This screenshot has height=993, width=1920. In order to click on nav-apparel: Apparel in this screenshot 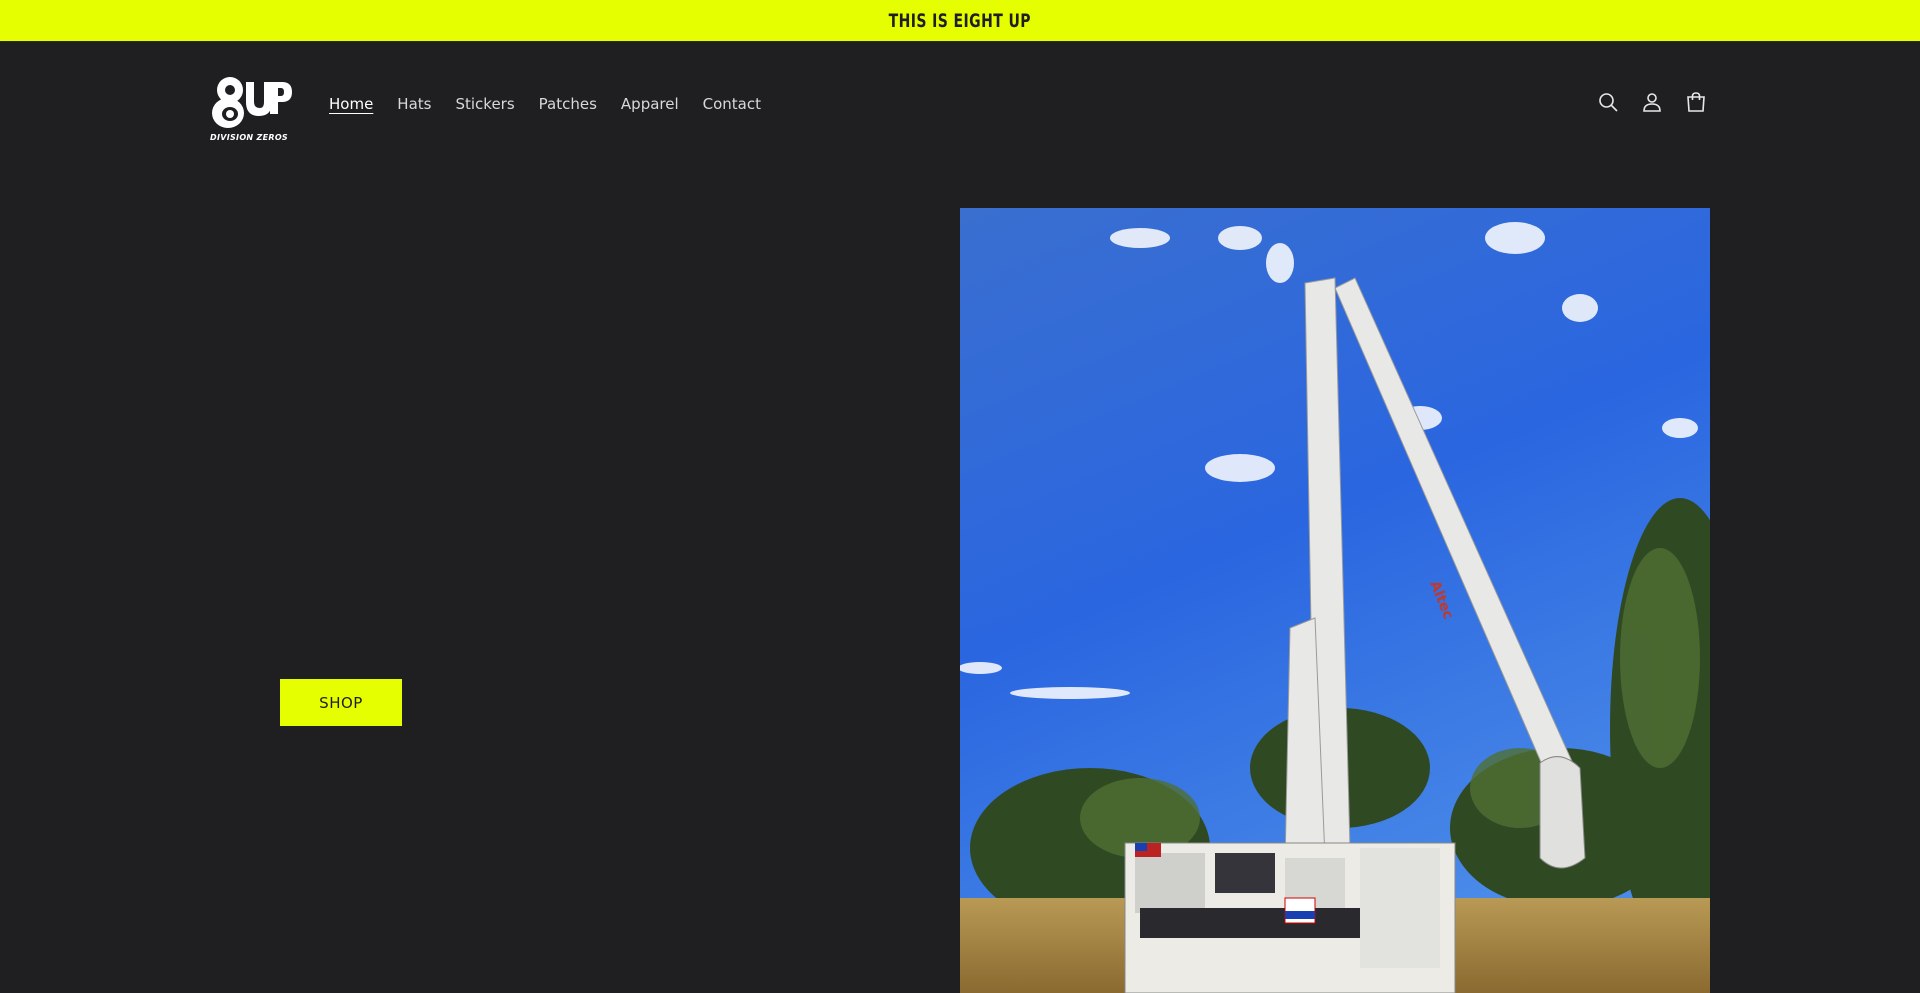, I will do `click(650, 104)`.